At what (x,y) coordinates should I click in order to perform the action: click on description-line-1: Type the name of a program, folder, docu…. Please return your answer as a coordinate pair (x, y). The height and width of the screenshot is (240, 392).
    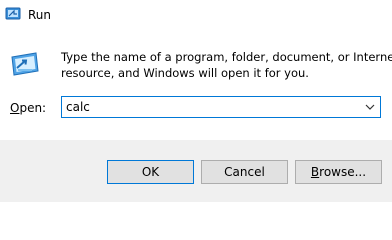
    Looking at the image, I should click on (226, 57).